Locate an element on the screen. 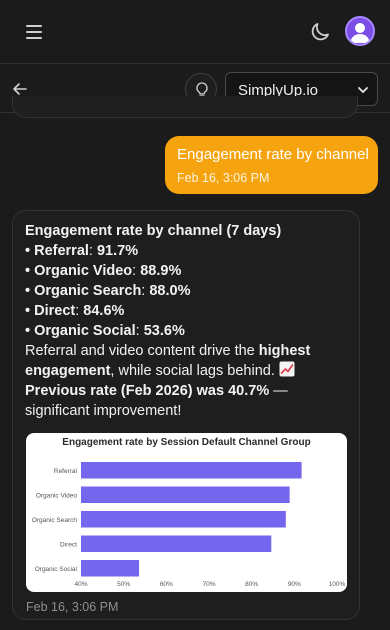 This screenshot has width=390, height=630. list-item: • Organic Video: 88.9% is located at coordinates (103, 271).